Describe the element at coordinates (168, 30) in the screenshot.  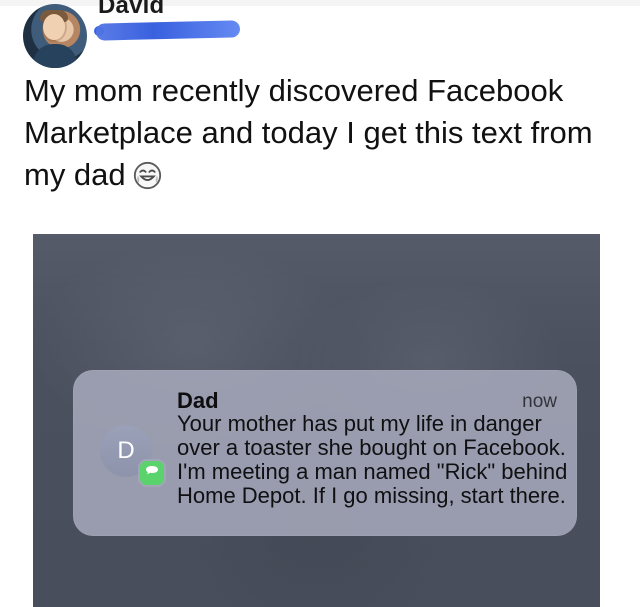
I see `redaction-bar` at that location.